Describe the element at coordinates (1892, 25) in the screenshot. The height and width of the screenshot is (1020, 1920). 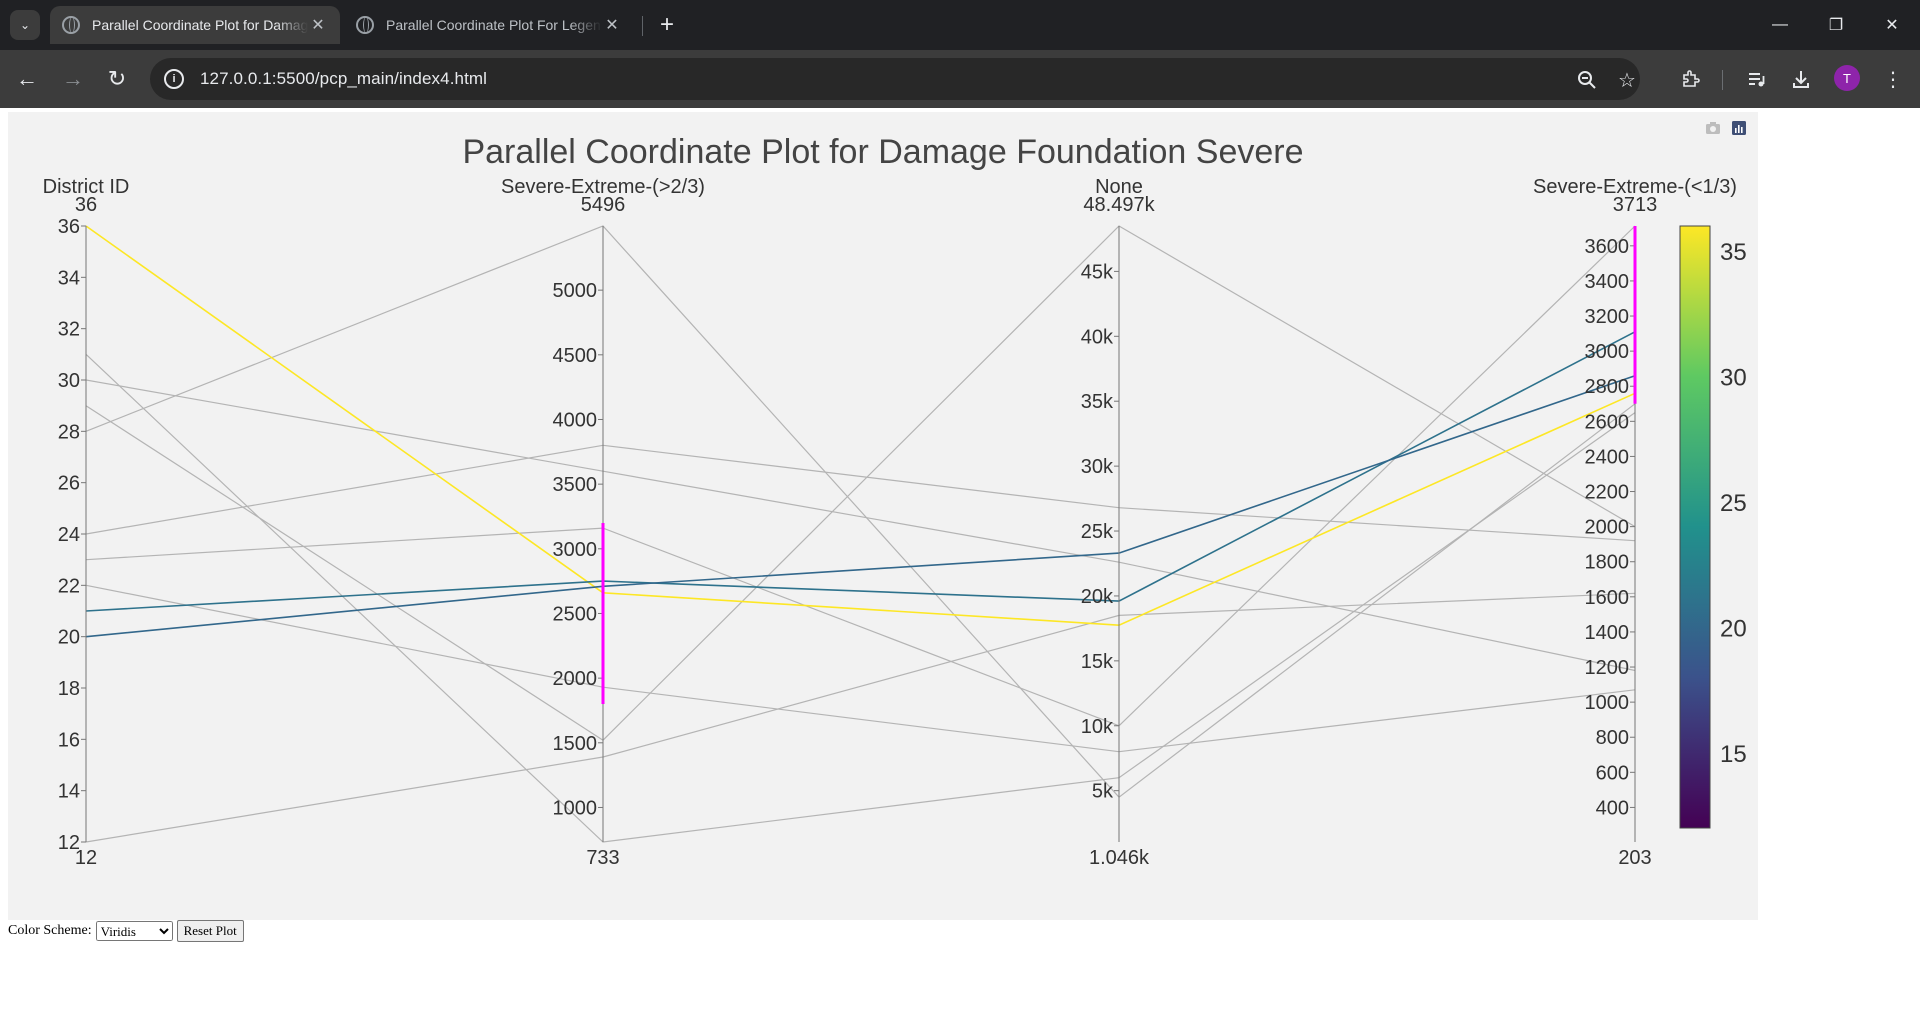
I see `window-close-button: ✕` at that location.